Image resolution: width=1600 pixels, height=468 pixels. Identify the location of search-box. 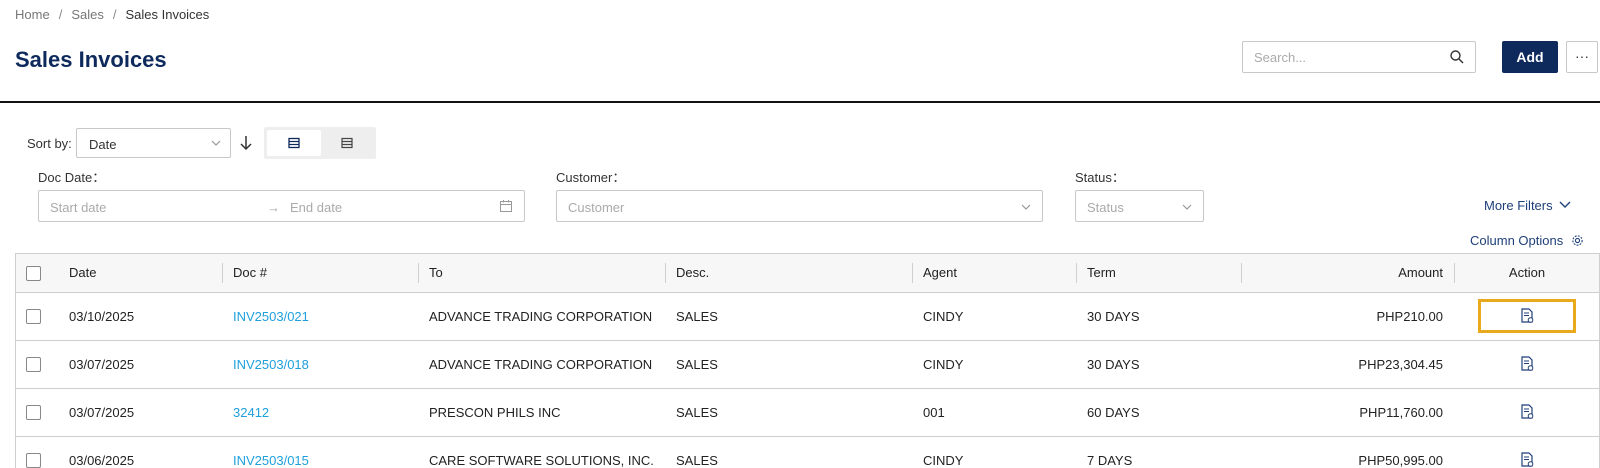
(1359, 57).